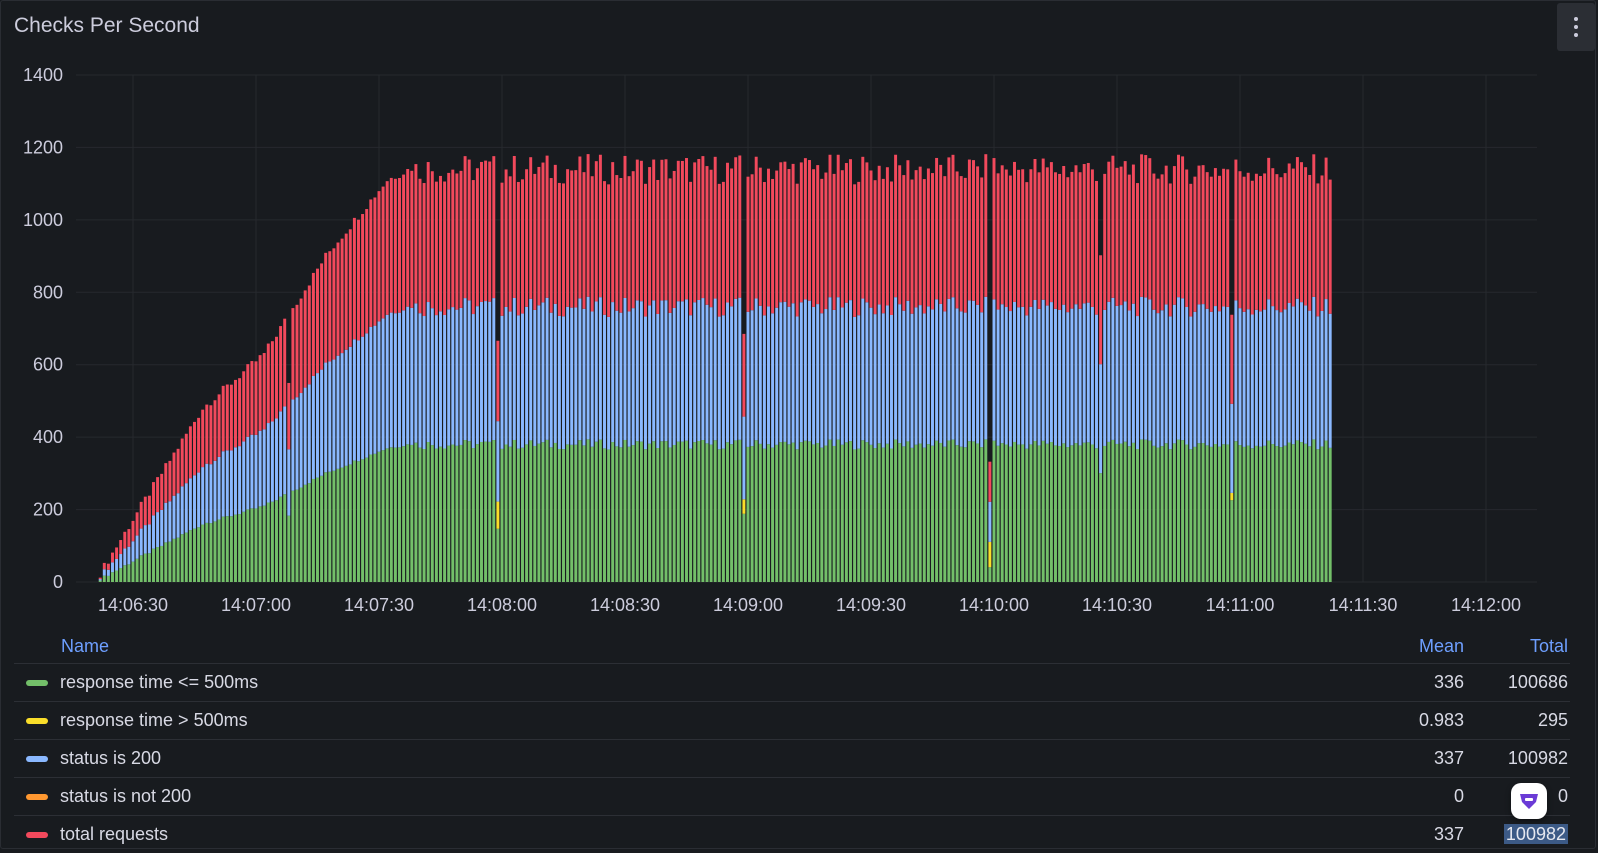  What do you see at coordinates (792, 721) in the screenshot?
I see `legend-row: response time > 500ms 0.983 295` at bounding box center [792, 721].